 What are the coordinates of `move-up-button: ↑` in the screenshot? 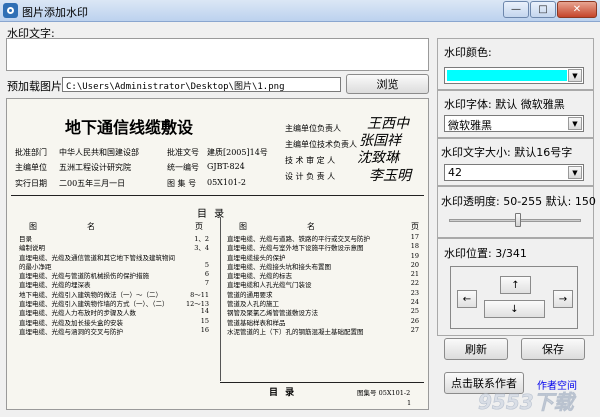 It's located at (515, 285).